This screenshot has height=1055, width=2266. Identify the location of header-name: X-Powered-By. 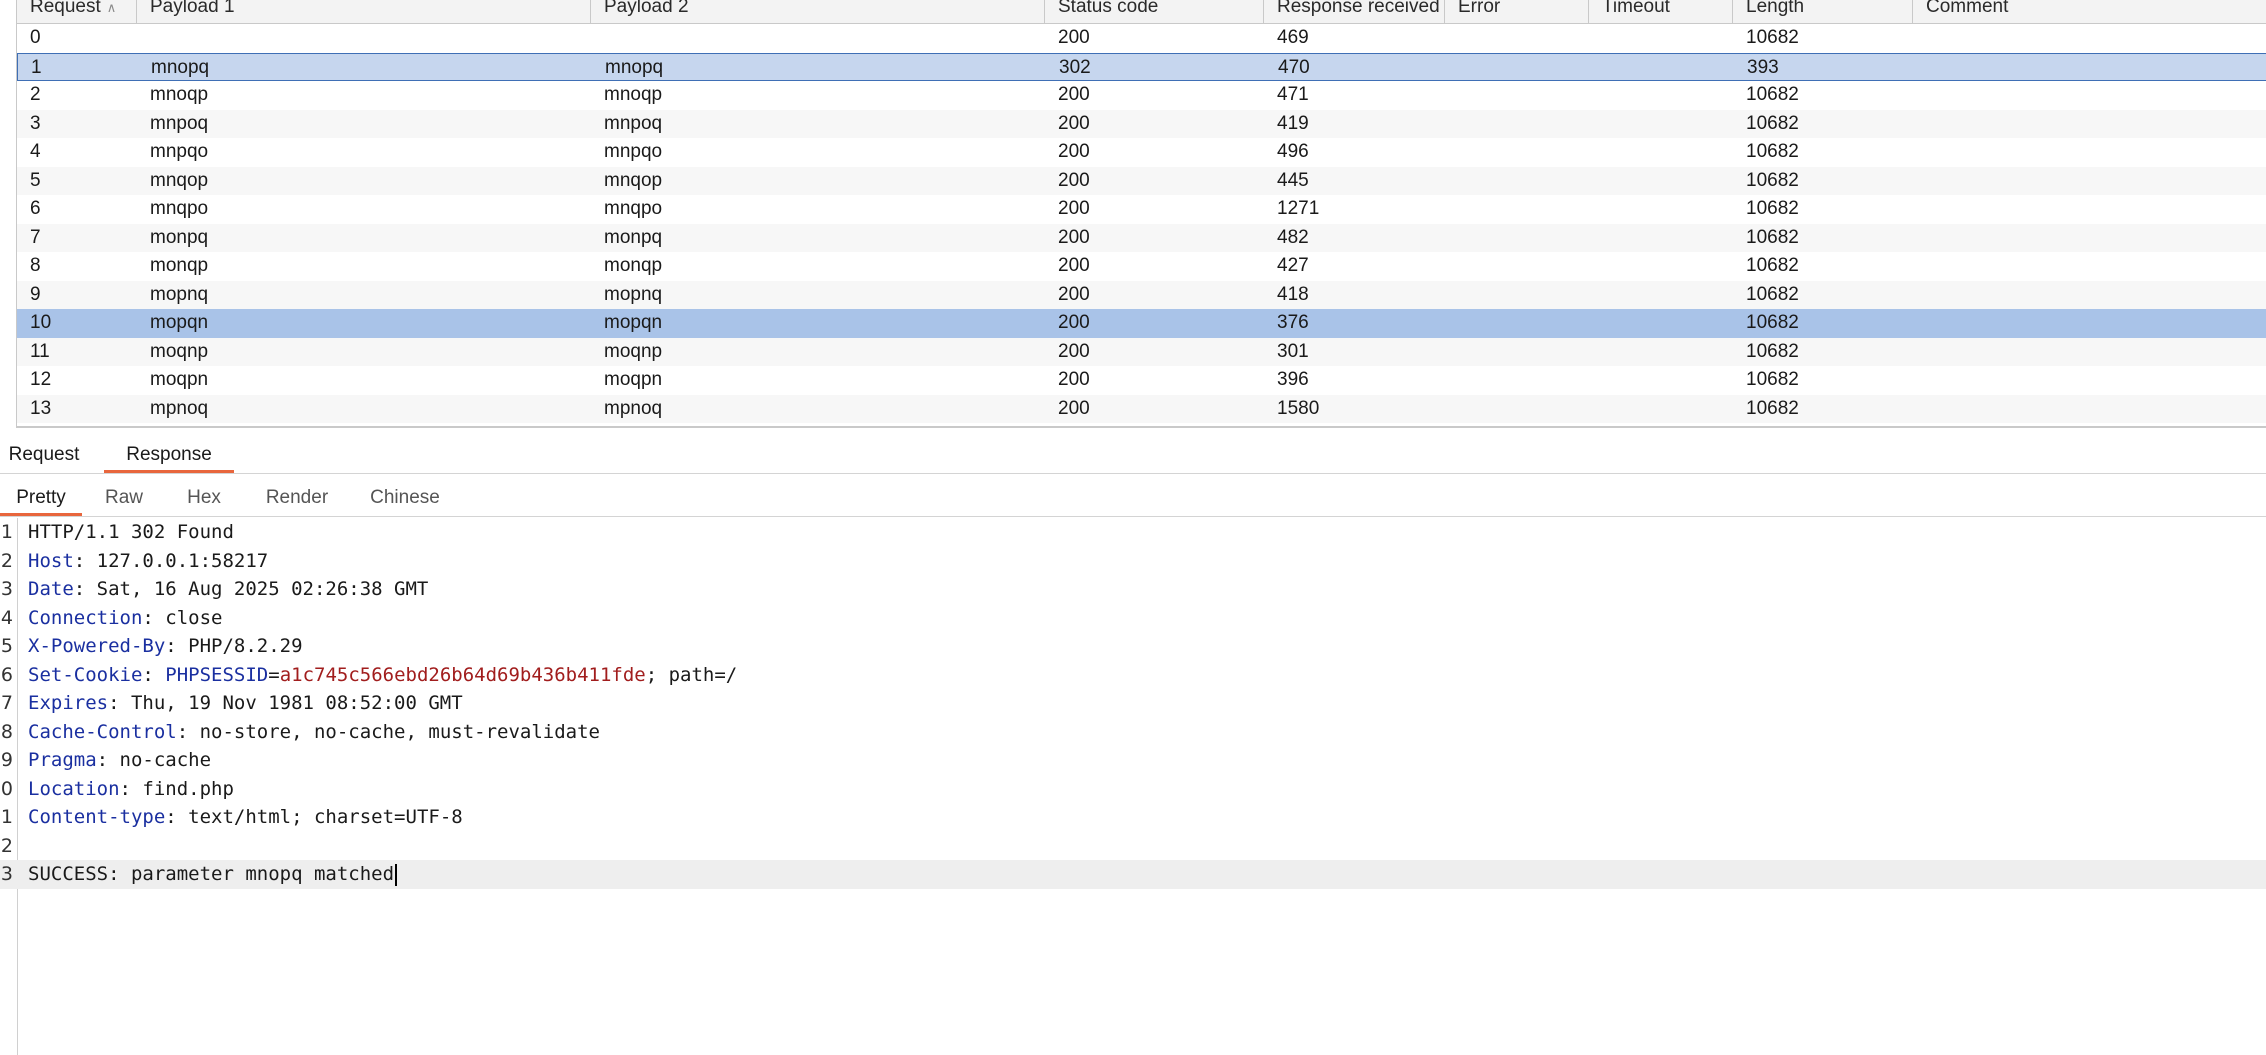
(97, 646).